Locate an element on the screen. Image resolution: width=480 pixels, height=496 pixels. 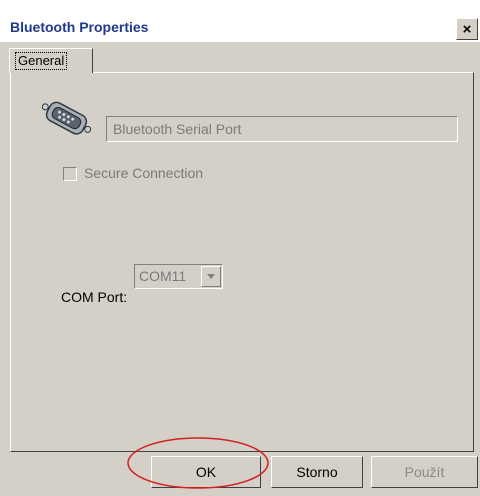
tab-general-label: General is located at coordinates (41, 61).